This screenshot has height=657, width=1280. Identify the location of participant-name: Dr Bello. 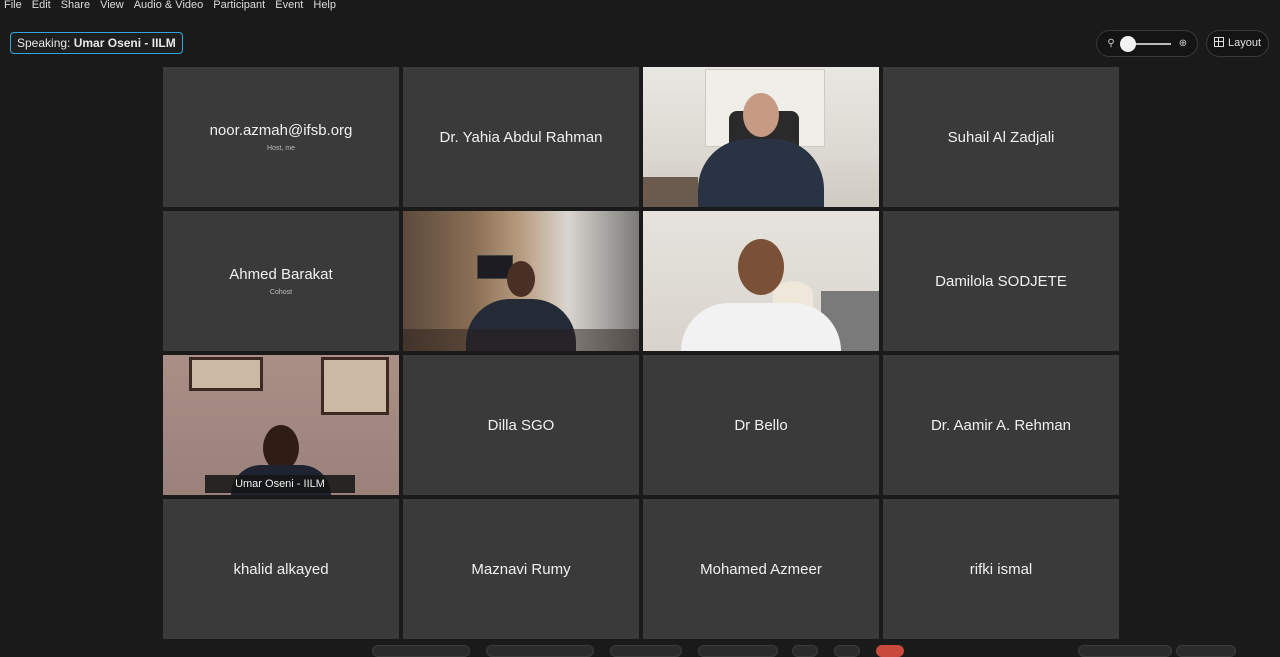
(761, 425).